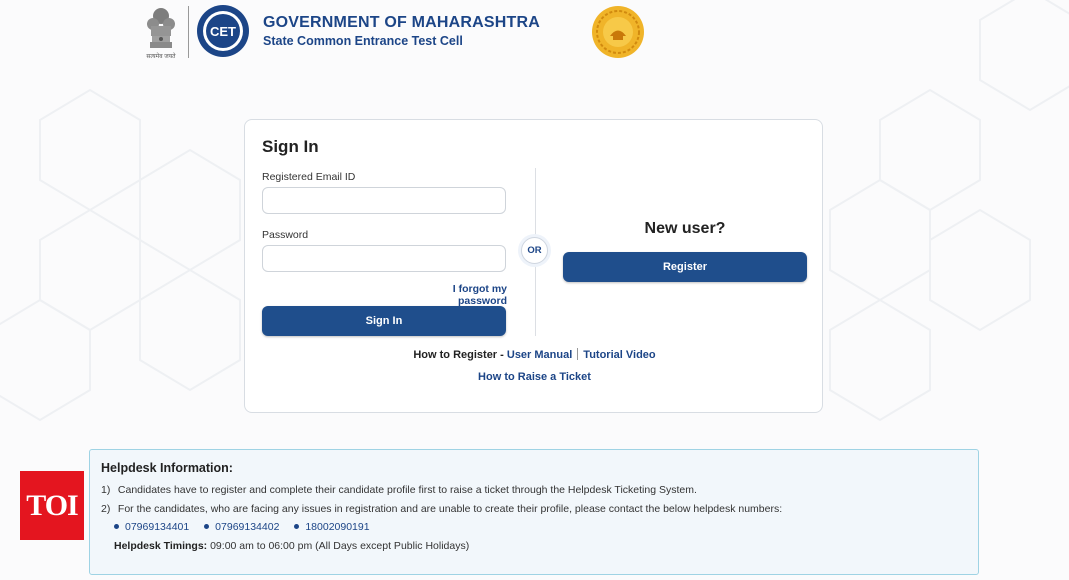 The height and width of the screenshot is (580, 1069). I want to click on user-manual-link: User Manual, so click(539, 355).